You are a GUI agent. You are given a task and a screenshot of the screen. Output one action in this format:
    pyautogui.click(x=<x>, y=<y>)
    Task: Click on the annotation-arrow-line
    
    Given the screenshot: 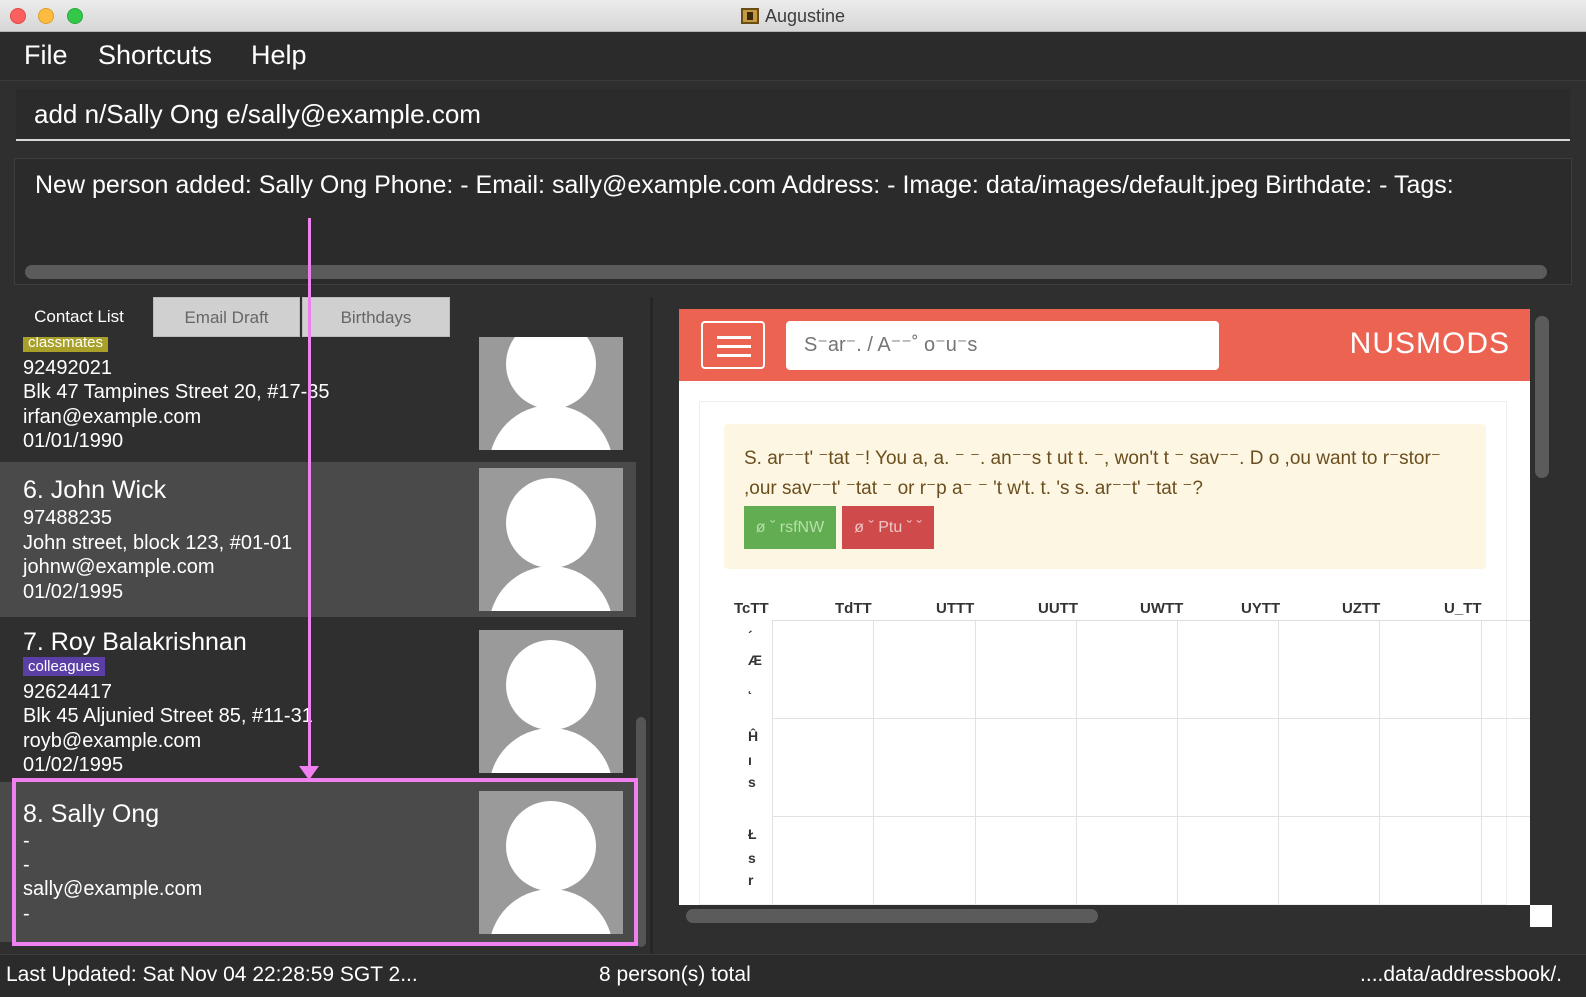 What is the action you would take?
    pyautogui.click(x=309, y=493)
    